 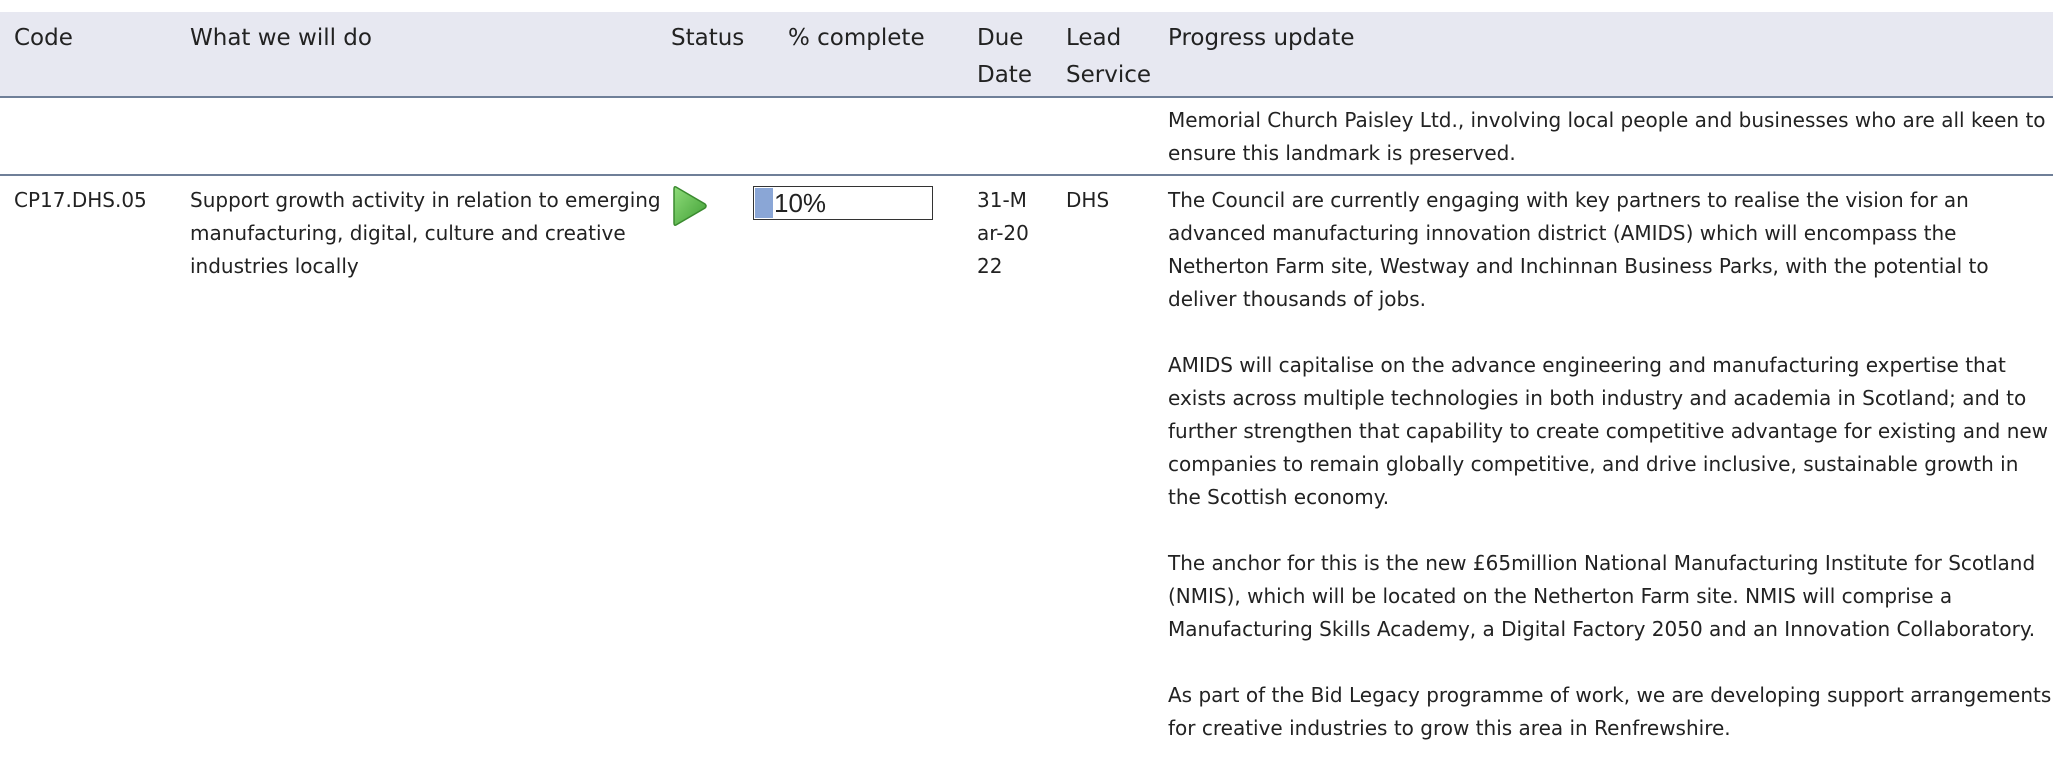 What do you see at coordinates (856, 38) in the screenshot?
I see `header-percent-complete: % complete` at bounding box center [856, 38].